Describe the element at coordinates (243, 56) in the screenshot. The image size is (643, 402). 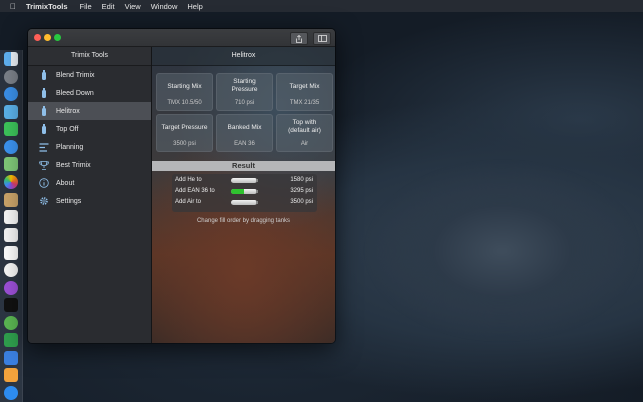
I see `page-title: Helitrox` at that location.